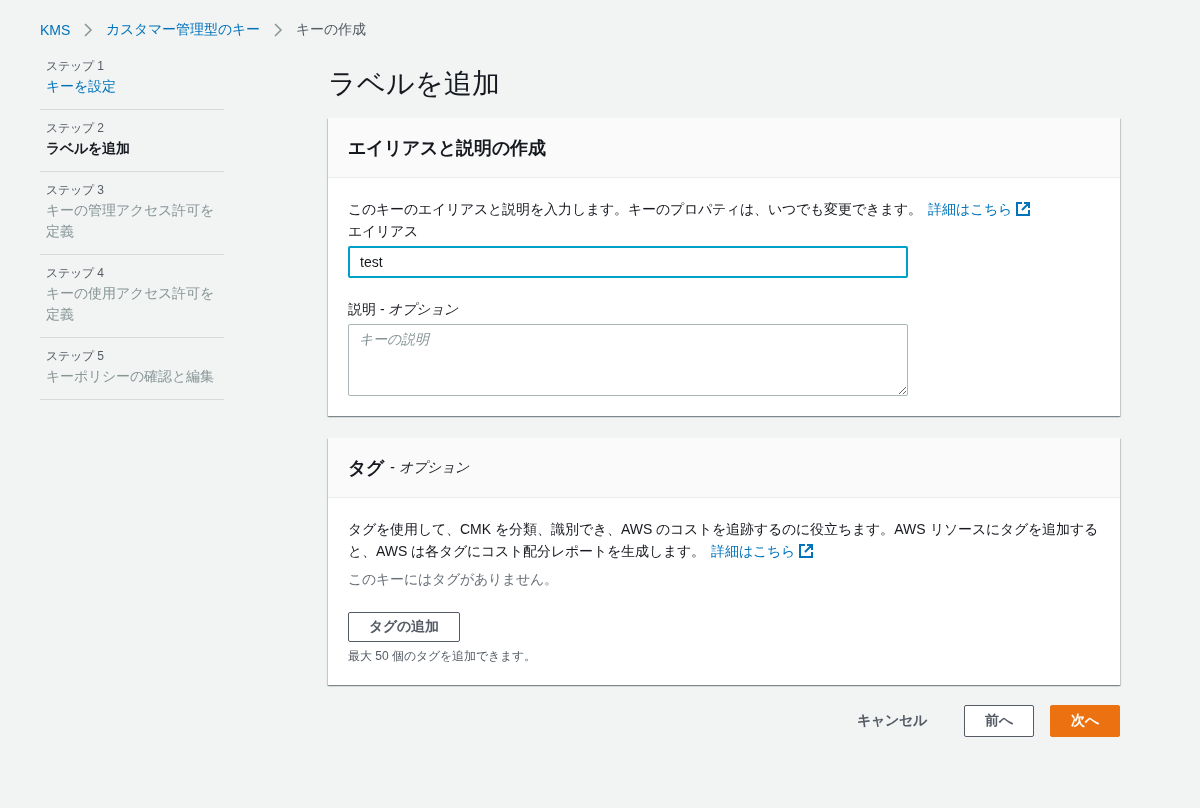 The width and height of the screenshot is (1200, 808). Describe the element at coordinates (331, 30) in the screenshot. I see `page-location-text: キーの作成` at that location.